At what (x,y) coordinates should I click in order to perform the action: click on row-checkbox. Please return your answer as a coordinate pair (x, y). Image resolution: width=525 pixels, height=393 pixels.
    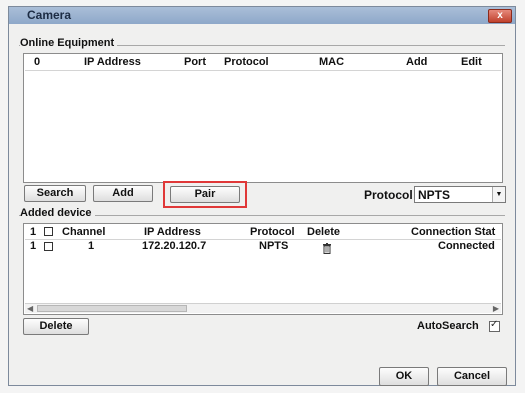
    Looking at the image, I should click on (48, 246).